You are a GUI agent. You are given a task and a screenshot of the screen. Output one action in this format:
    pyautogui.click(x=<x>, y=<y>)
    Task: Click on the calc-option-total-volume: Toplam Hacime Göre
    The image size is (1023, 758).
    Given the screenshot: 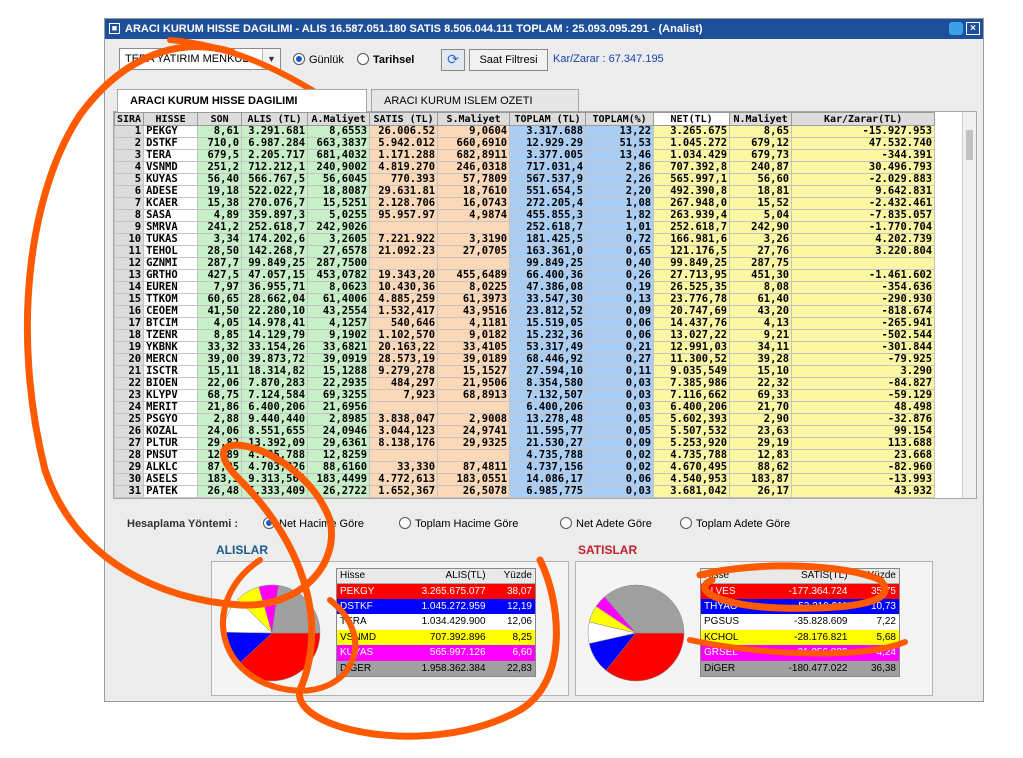 What is the action you would take?
    pyautogui.click(x=458, y=524)
    